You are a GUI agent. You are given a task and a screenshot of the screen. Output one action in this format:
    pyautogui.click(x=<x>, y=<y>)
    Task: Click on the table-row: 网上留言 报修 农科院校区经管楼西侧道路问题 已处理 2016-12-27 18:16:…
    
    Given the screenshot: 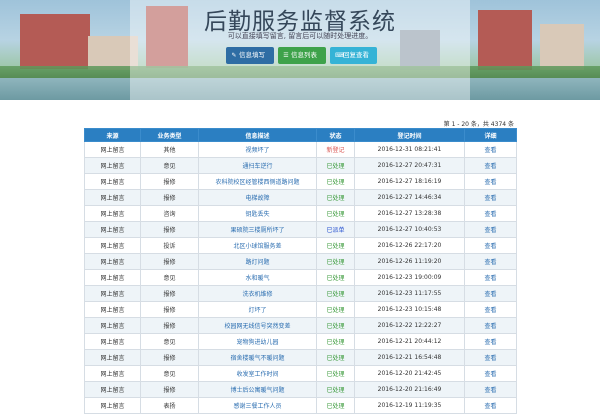 What is the action you would take?
    pyautogui.click(x=300, y=181)
    